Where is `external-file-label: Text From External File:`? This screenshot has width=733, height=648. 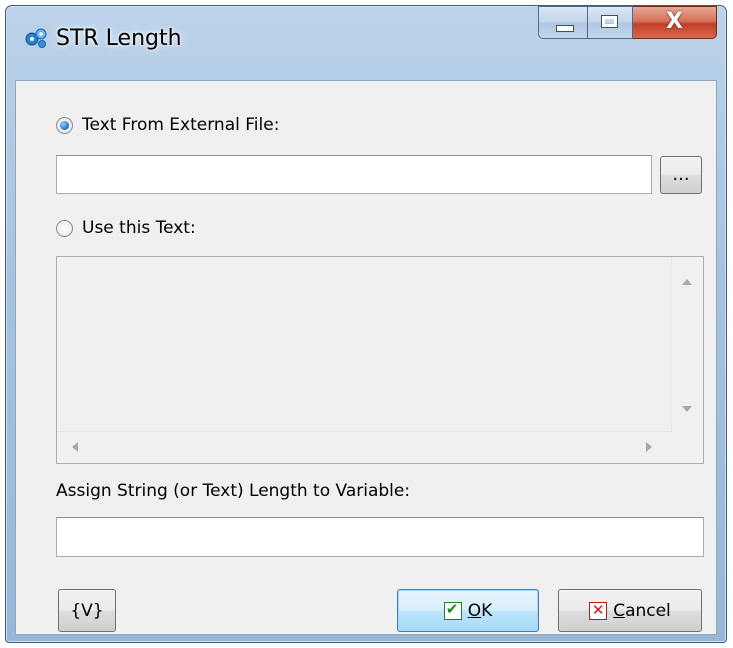 external-file-label: Text From External File: is located at coordinates (181, 125).